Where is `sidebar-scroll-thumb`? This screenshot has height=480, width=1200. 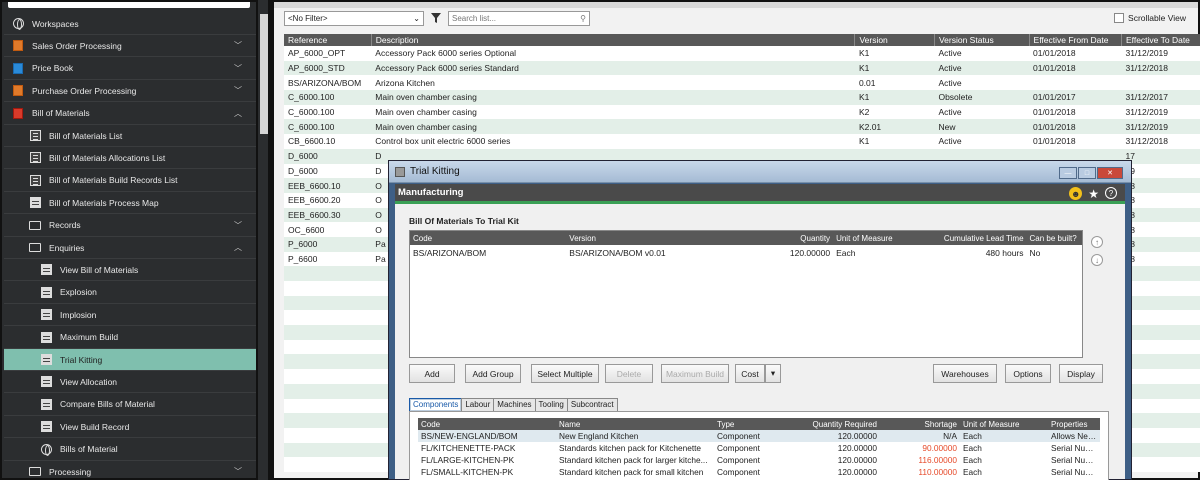 sidebar-scroll-thumb is located at coordinates (264, 74).